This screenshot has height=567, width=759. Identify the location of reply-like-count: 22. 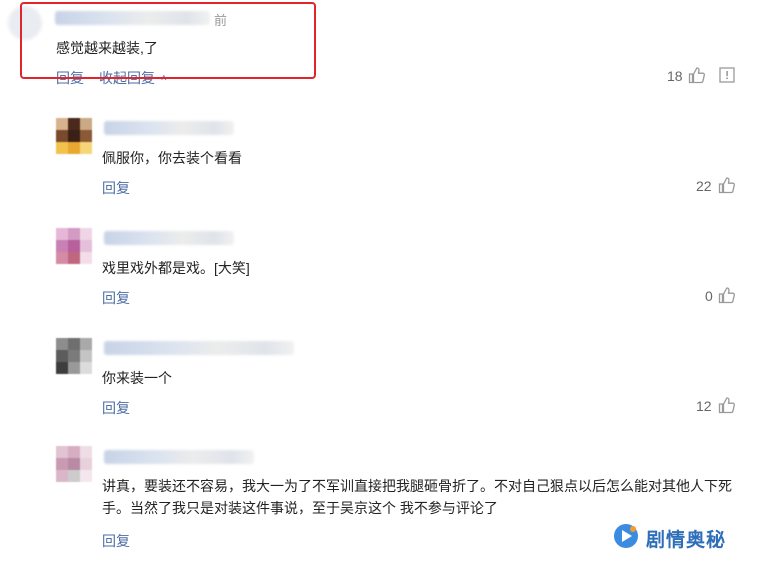
(704, 186).